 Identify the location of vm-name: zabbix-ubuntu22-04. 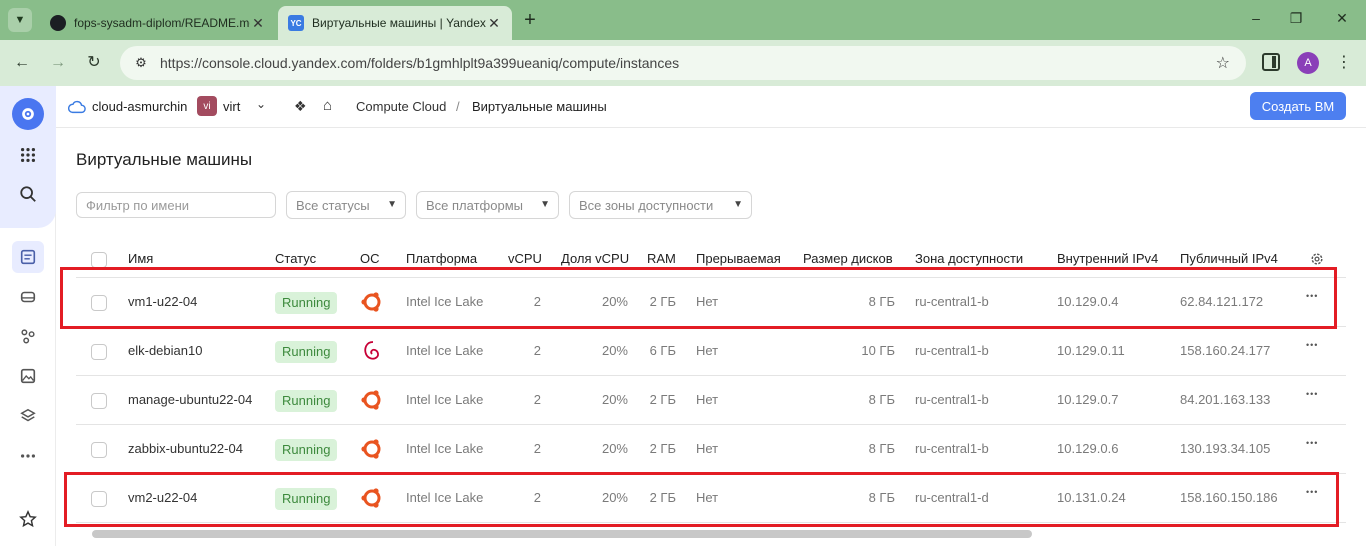
(185, 448).